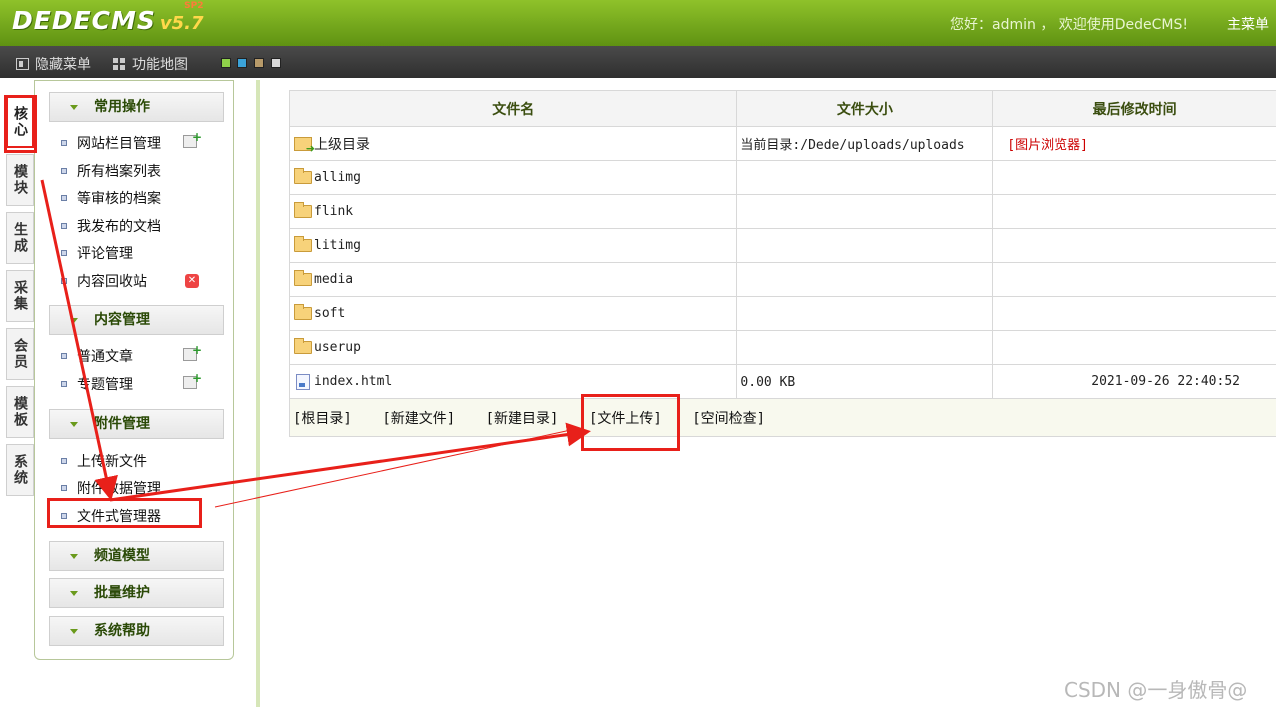 The height and width of the screenshot is (707, 1276). Describe the element at coordinates (20, 238) in the screenshot. I see `tab-generate: 生成` at that location.